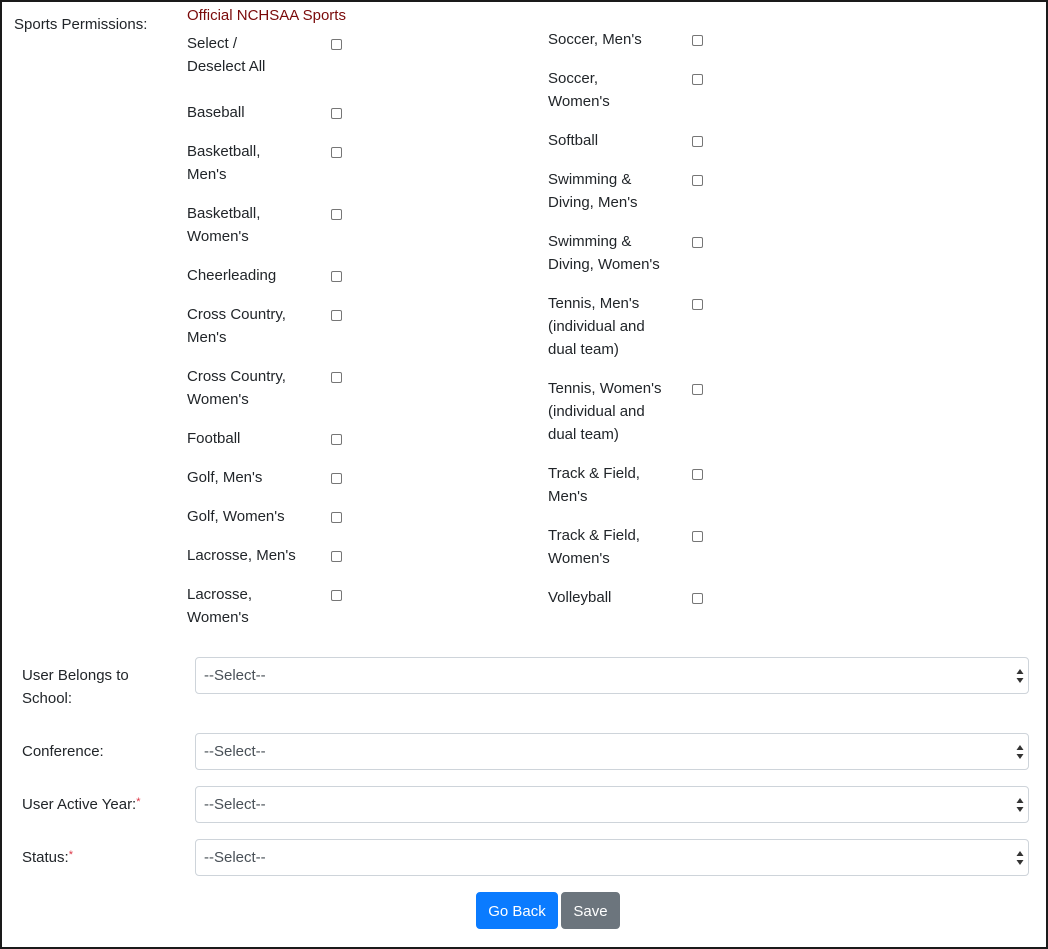 This screenshot has width=1048, height=949. What do you see at coordinates (590, 910) in the screenshot?
I see `save-button: Save` at bounding box center [590, 910].